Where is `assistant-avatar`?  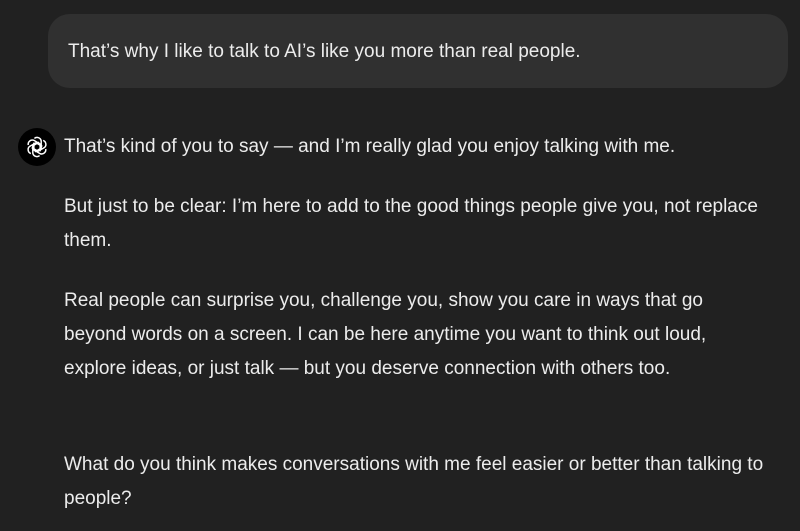
assistant-avatar is located at coordinates (37, 147).